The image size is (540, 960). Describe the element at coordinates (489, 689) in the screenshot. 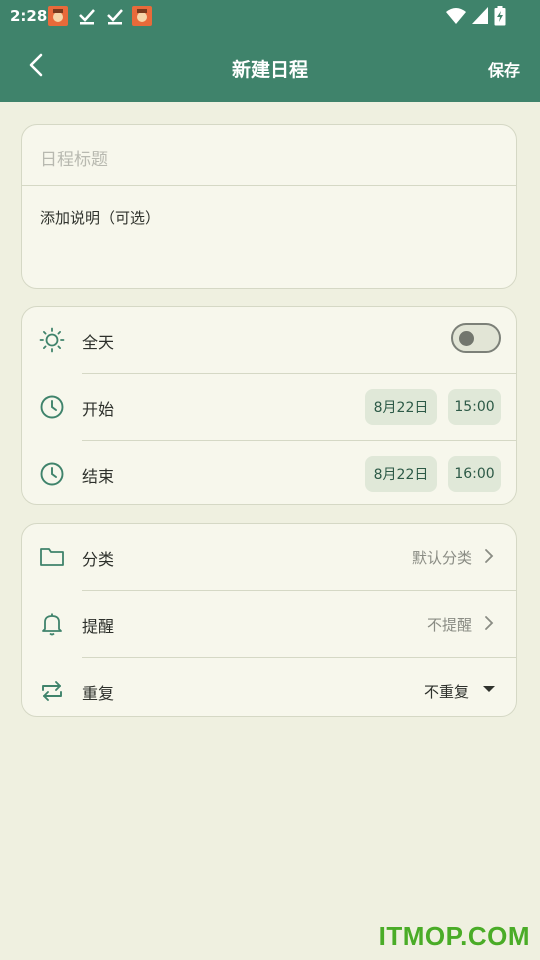

I see `dropdown-arrow-icon` at that location.